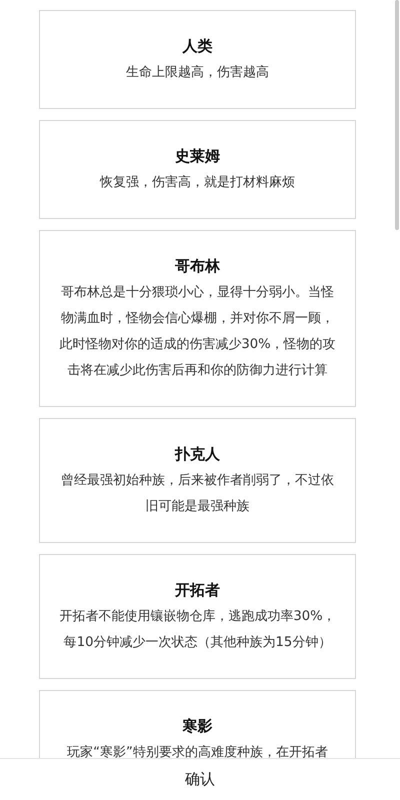  Describe the element at coordinates (197, 332) in the screenshot. I see `race-description: 哥布林总是十分猥琐小心，显得十分弱小。当怪物满血时，怪物会信心爆棚，并对你不屑一顾，此时怪物对你的适成的伤害减少30%，怪物的攻击将在减少此伤害后再和你的防御力进行计算` at that location.